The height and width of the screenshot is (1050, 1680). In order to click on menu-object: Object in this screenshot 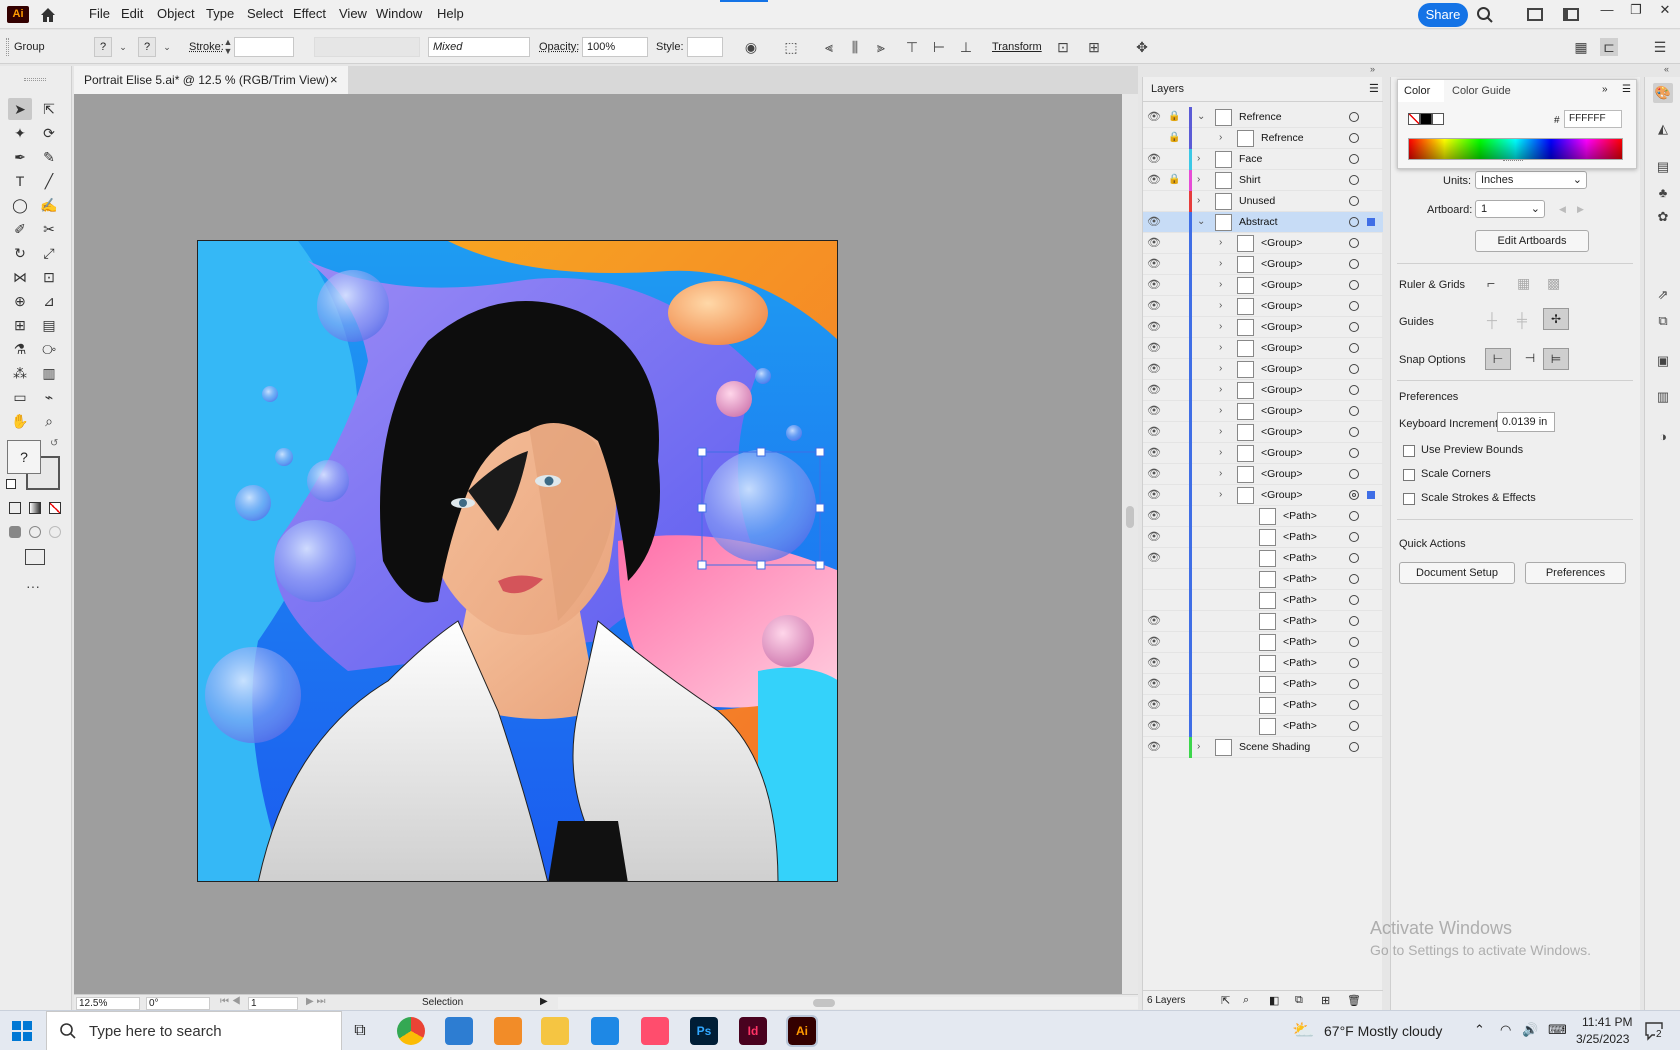, I will do `click(176, 14)`.